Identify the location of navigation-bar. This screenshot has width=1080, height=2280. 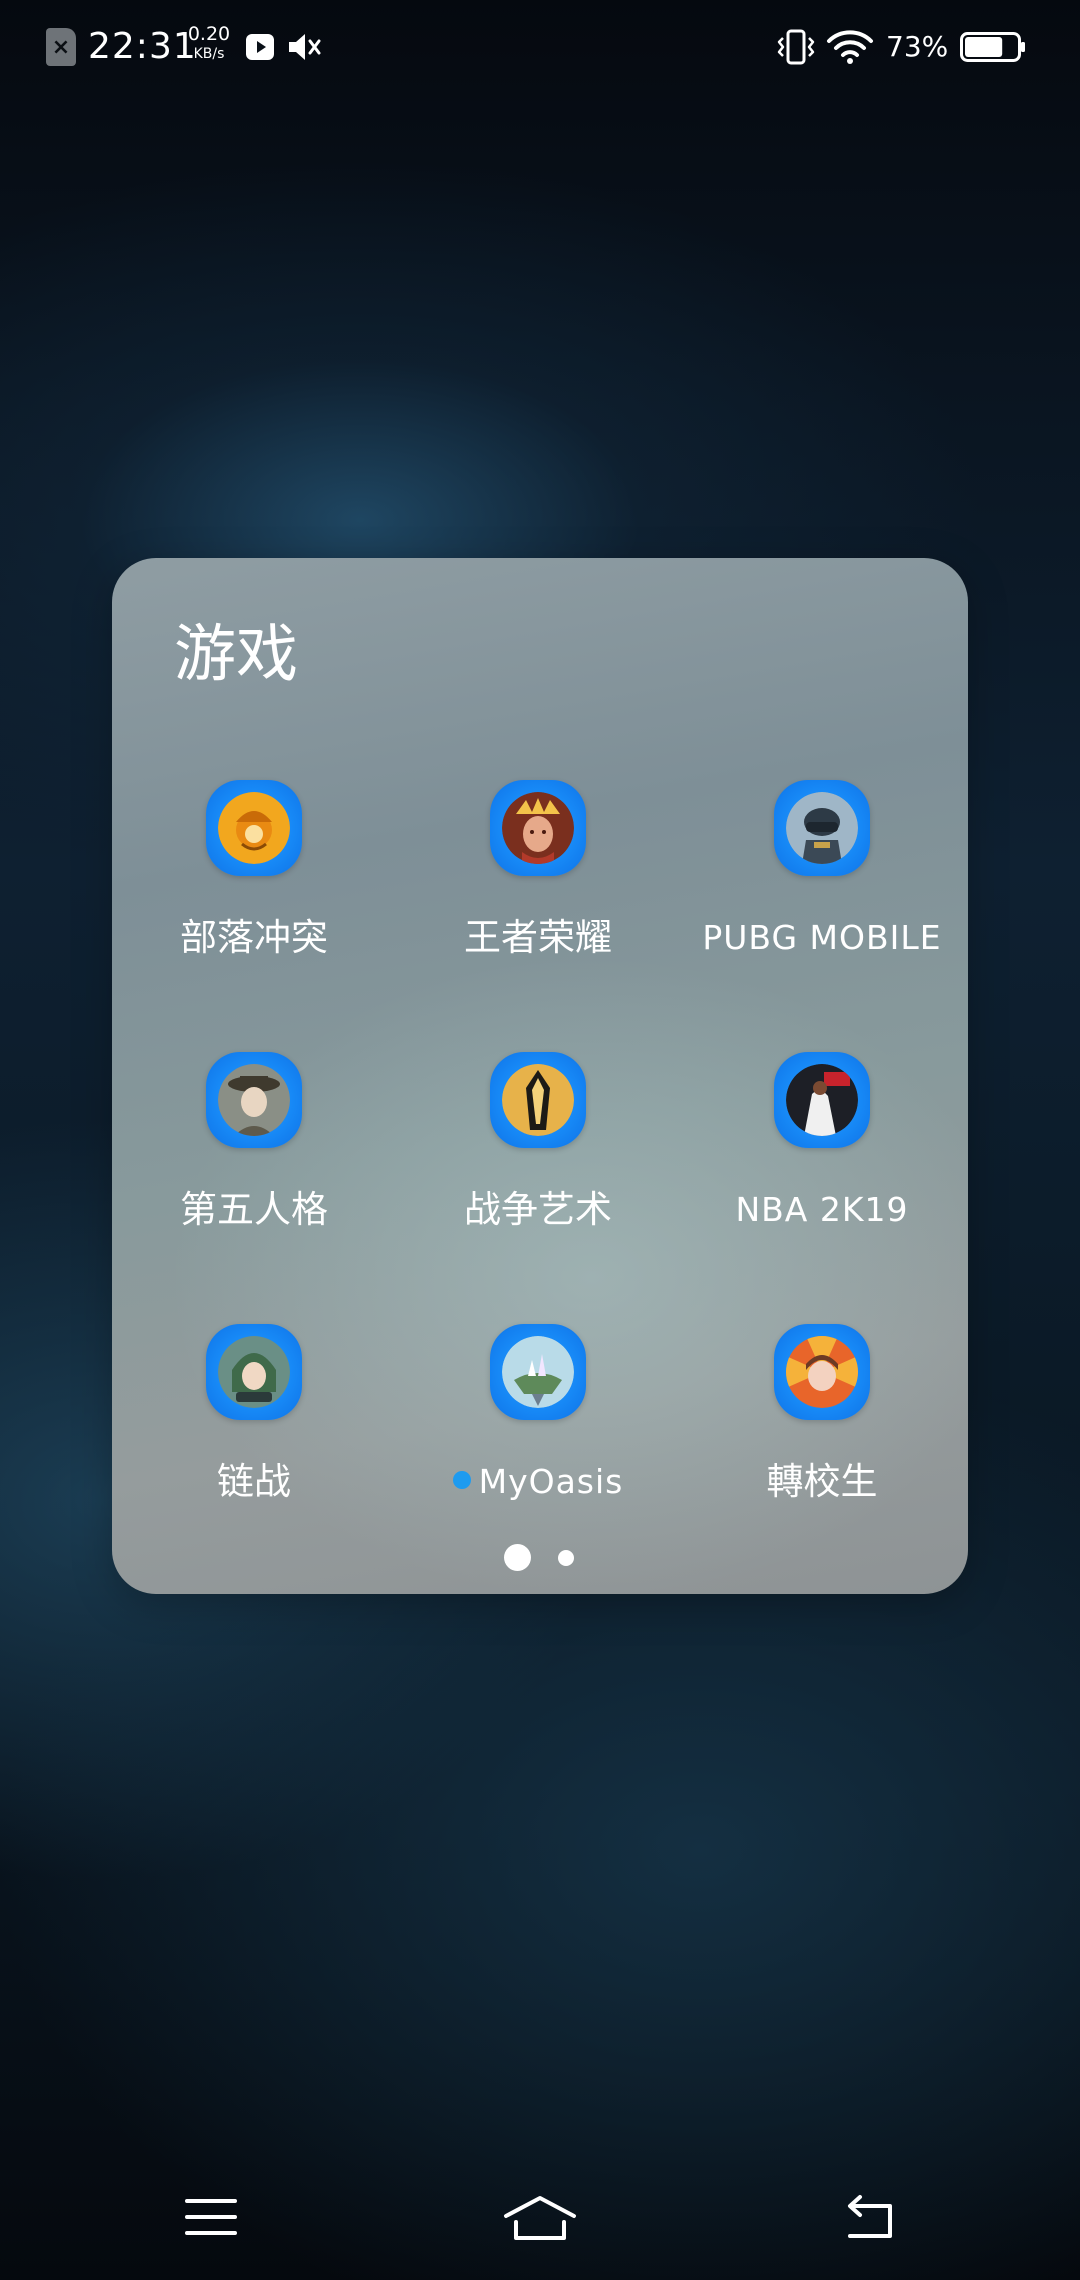
(540, 2215).